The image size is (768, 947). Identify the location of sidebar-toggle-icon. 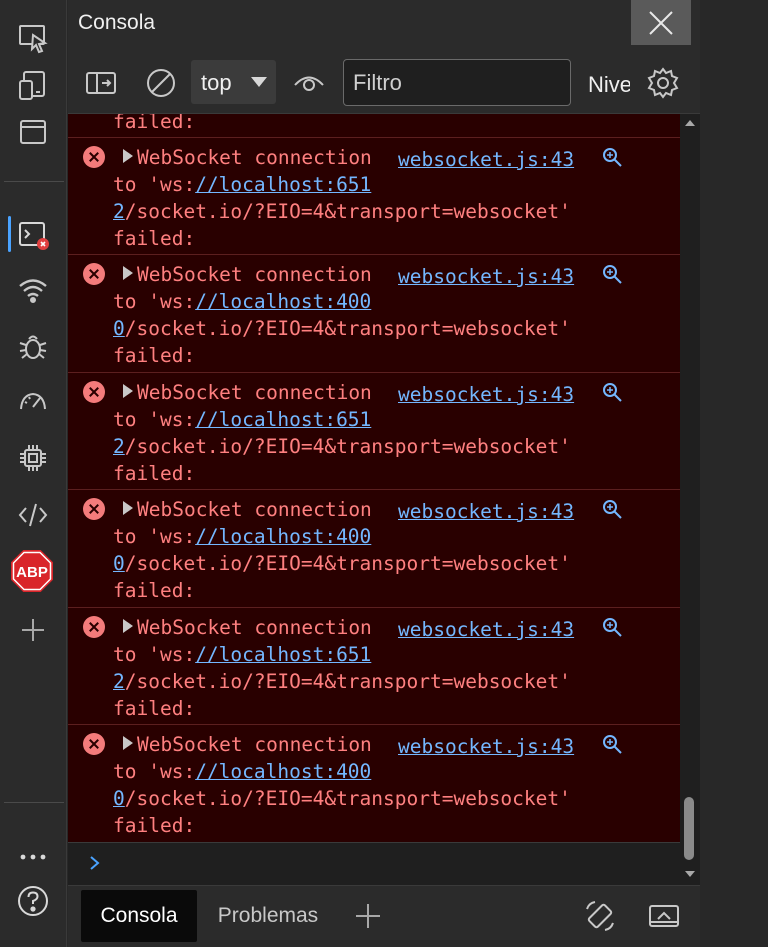
(101, 83).